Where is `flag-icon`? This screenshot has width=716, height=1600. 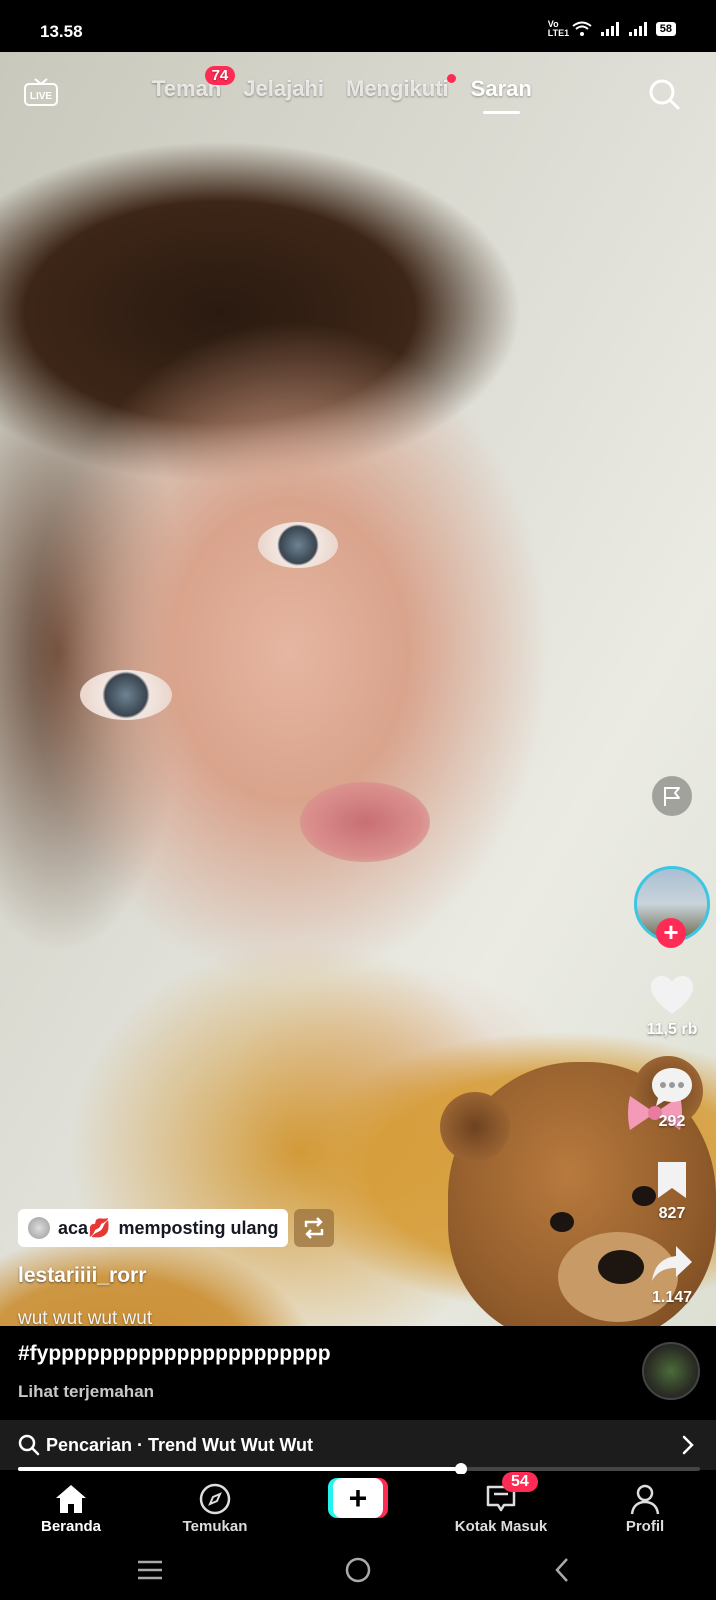
flag-icon is located at coordinates (672, 796).